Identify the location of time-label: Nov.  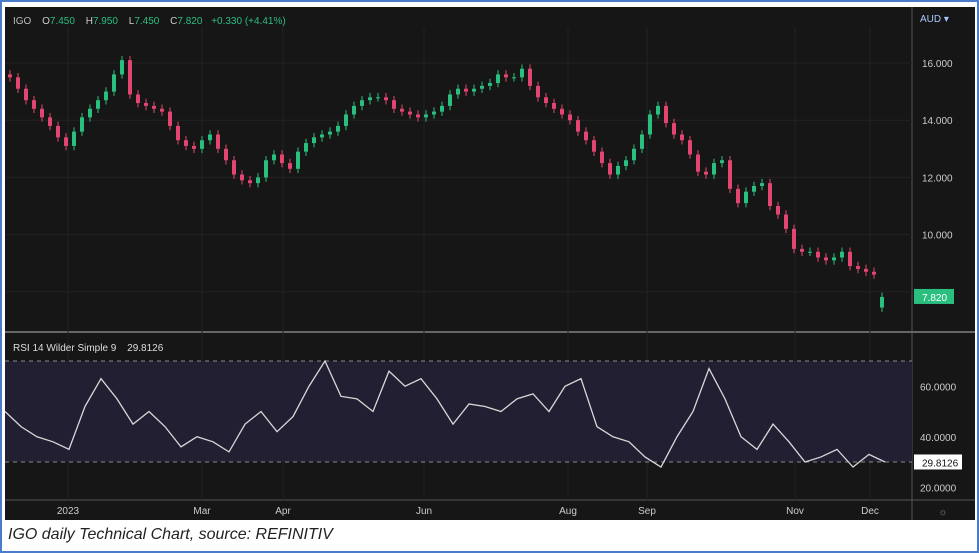
(795, 511).